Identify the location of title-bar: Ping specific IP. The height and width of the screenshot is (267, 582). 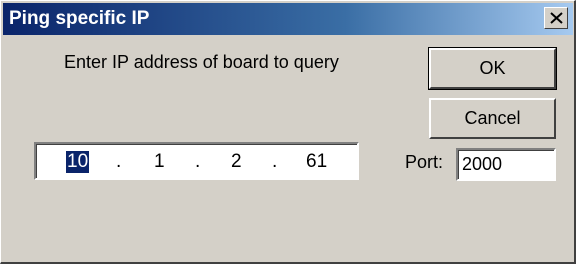
(288, 19).